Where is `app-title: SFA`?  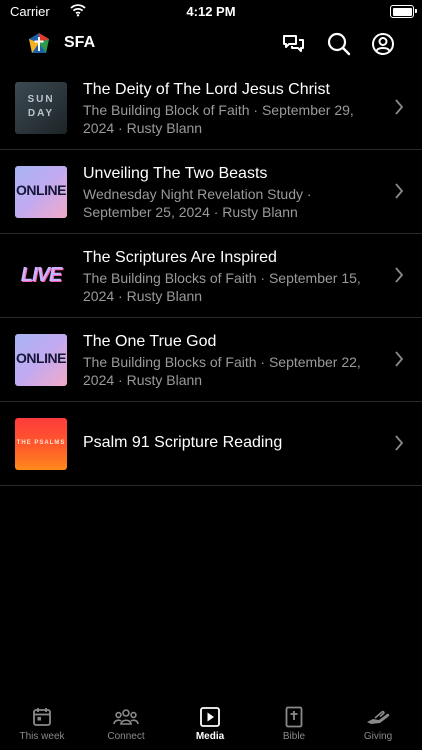 app-title: SFA is located at coordinates (80, 42).